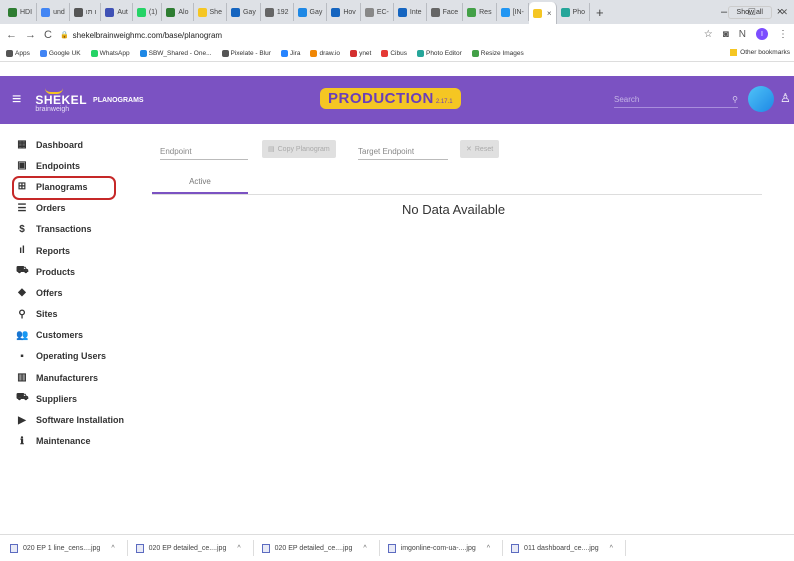 This screenshot has height=561, width=794. I want to click on sidebar-item-dashboard: ▦ Dashboard, so click(73, 144).